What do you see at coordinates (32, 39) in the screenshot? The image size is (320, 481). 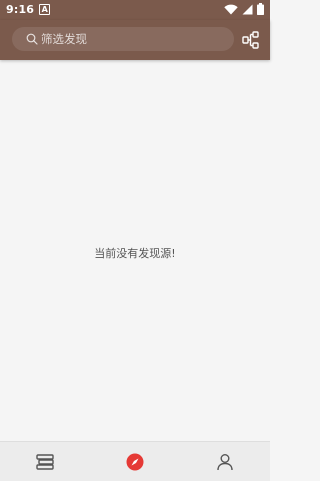 I see `search-icon` at bounding box center [32, 39].